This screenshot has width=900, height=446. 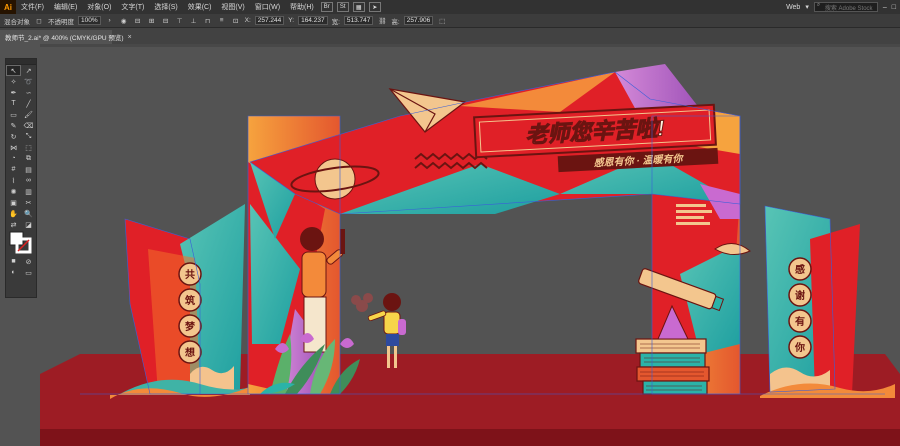 What do you see at coordinates (269, 20) in the screenshot?
I see `x-input: 257.244` at bounding box center [269, 20].